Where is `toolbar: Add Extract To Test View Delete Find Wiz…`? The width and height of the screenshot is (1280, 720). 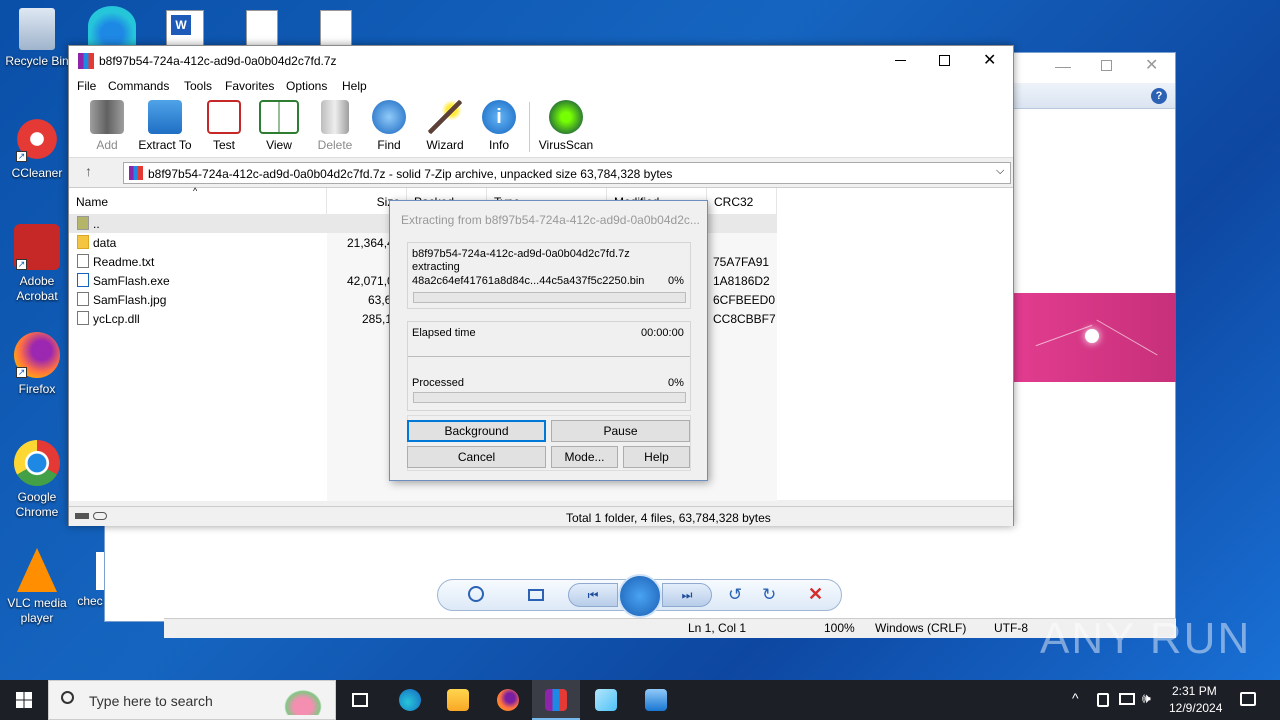
toolbar: Add Extract To Test View Delete Find Wiz… is located at coordinates (541, 128).